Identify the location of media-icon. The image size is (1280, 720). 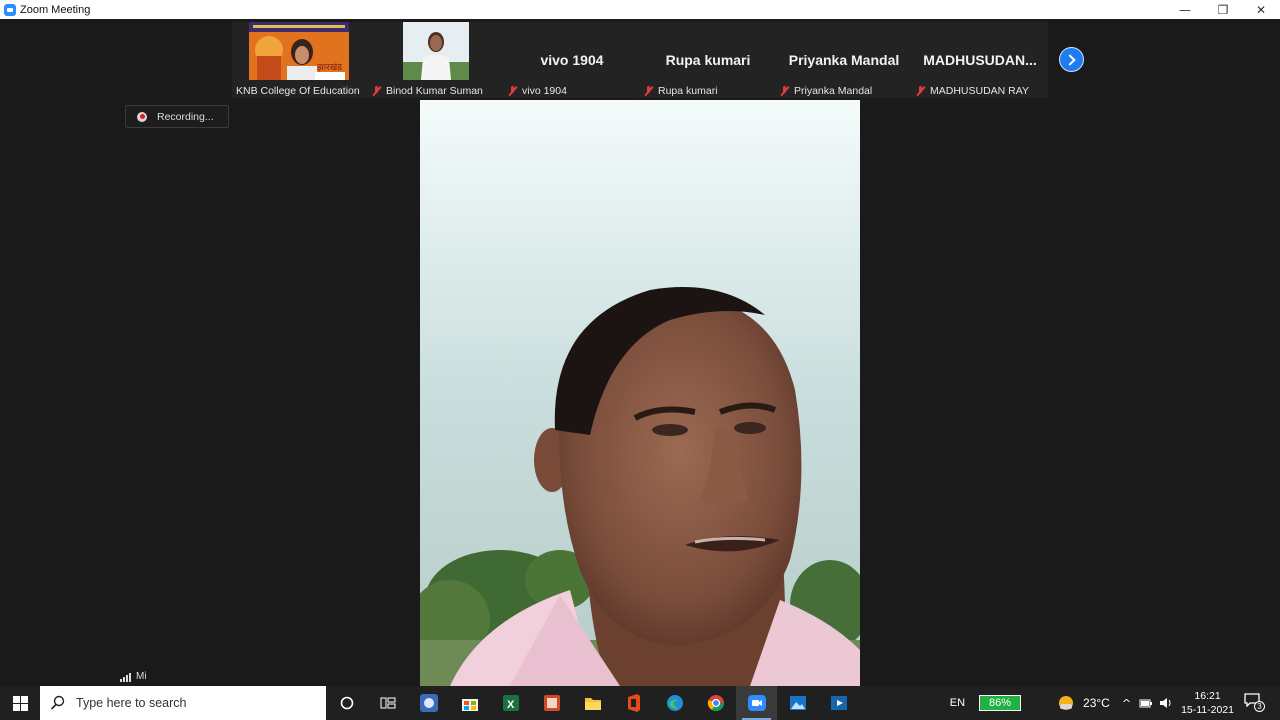
(838, 703).